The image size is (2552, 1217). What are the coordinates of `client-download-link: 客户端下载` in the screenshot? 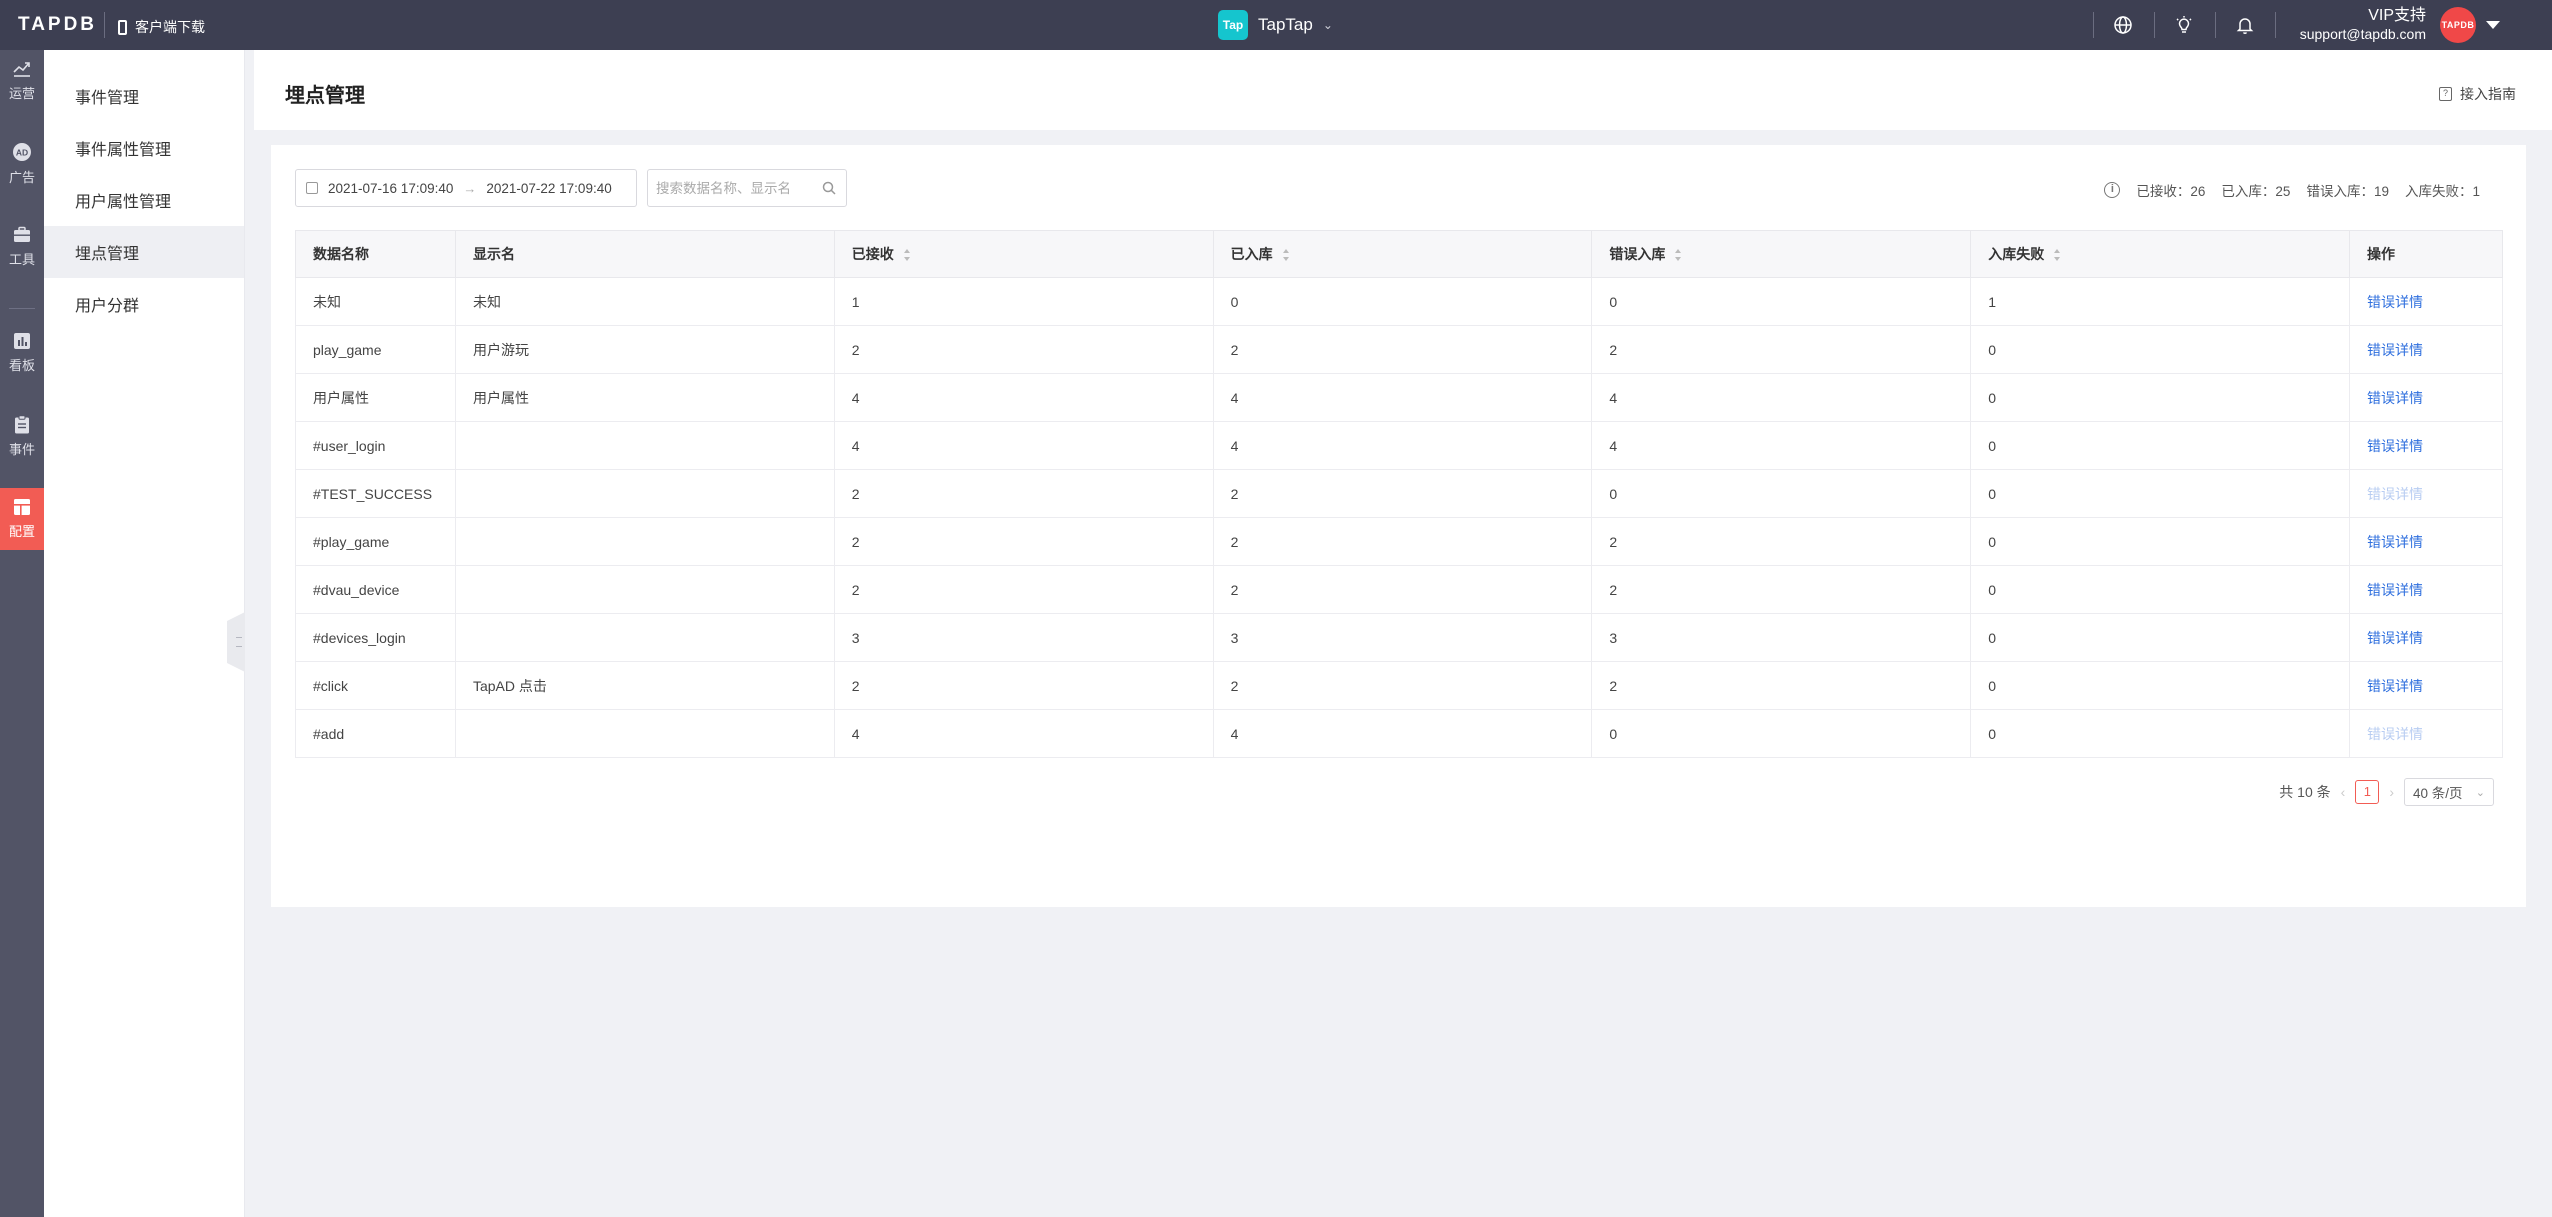 It's located at (161, 27).